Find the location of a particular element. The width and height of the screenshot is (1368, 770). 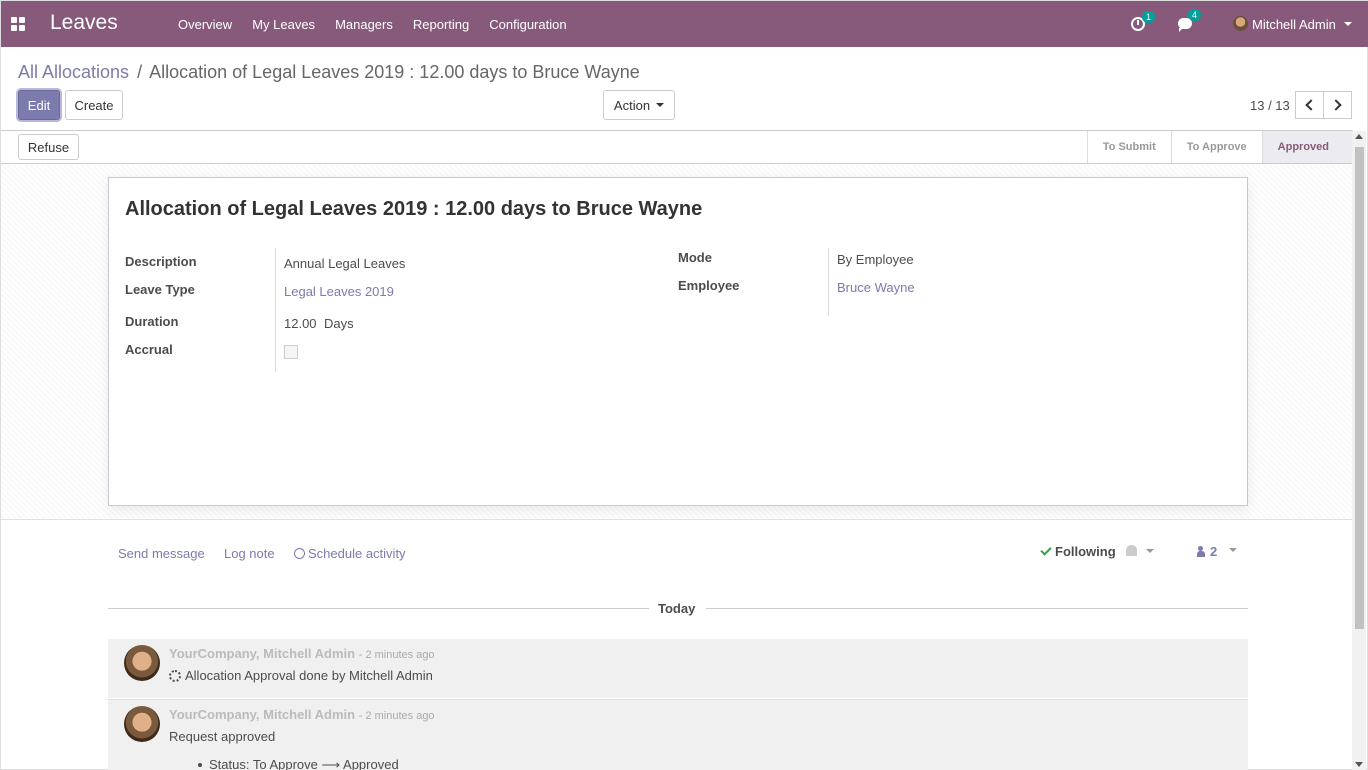

scroll-down-arrow-icon is located at coordinates (1359, 764).